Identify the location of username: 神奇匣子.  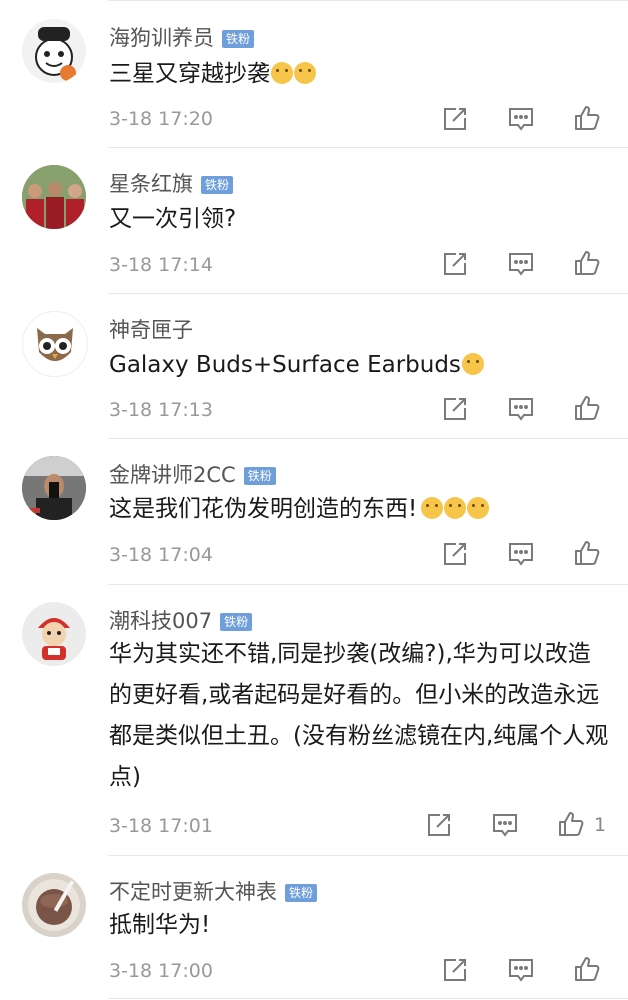
(151, 329).